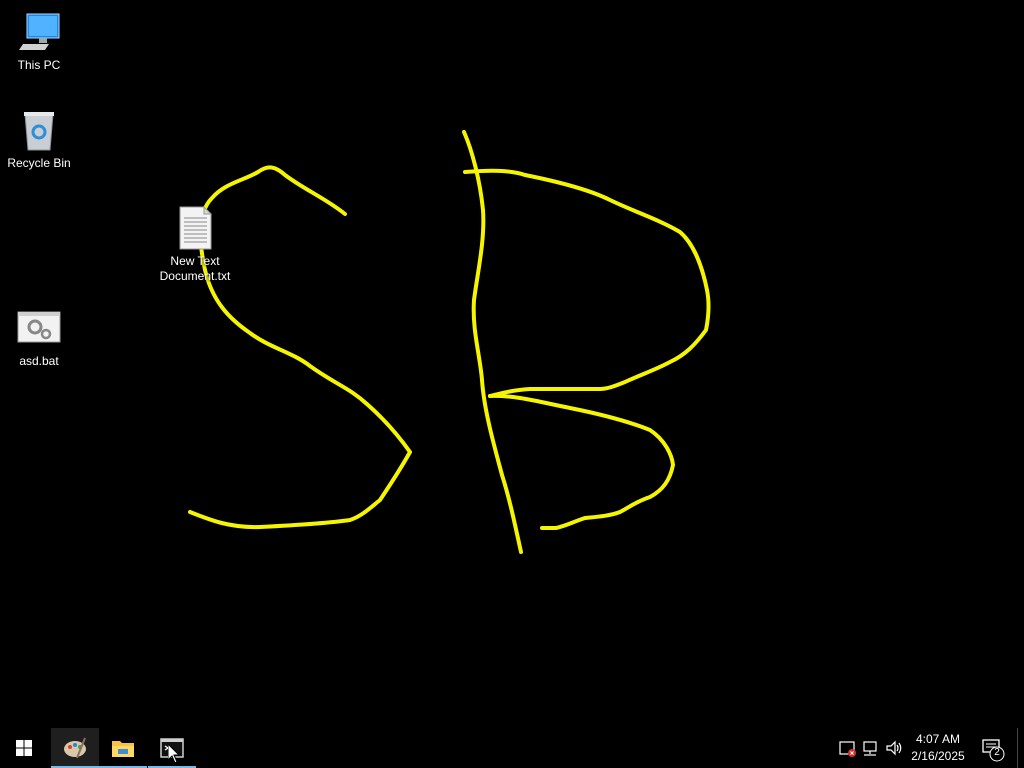 The height and width of the screenshot is (768, 1024). I want to click on action-center-button: 2, so click(993, 748).